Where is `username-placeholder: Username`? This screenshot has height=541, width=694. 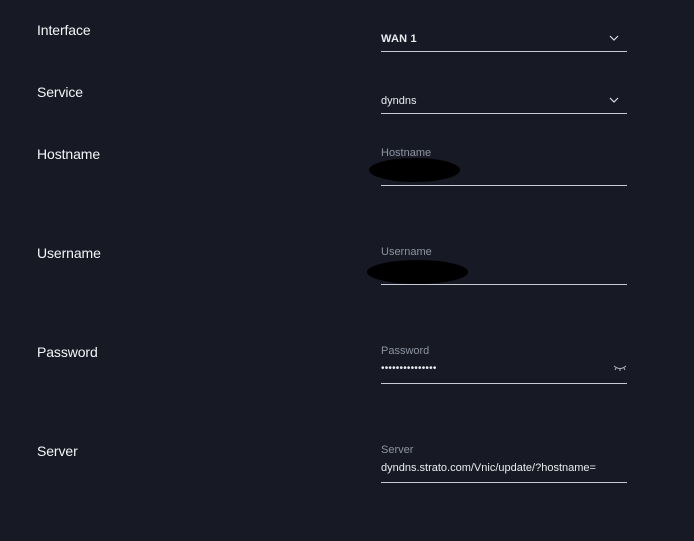 username-placeholder: Username is located at coordinates (406, 252).